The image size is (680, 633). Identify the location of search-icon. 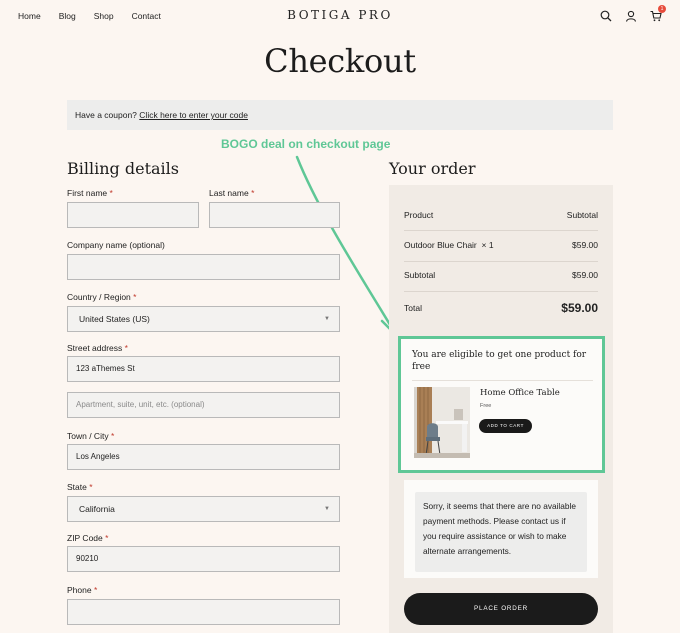
(606, 15).